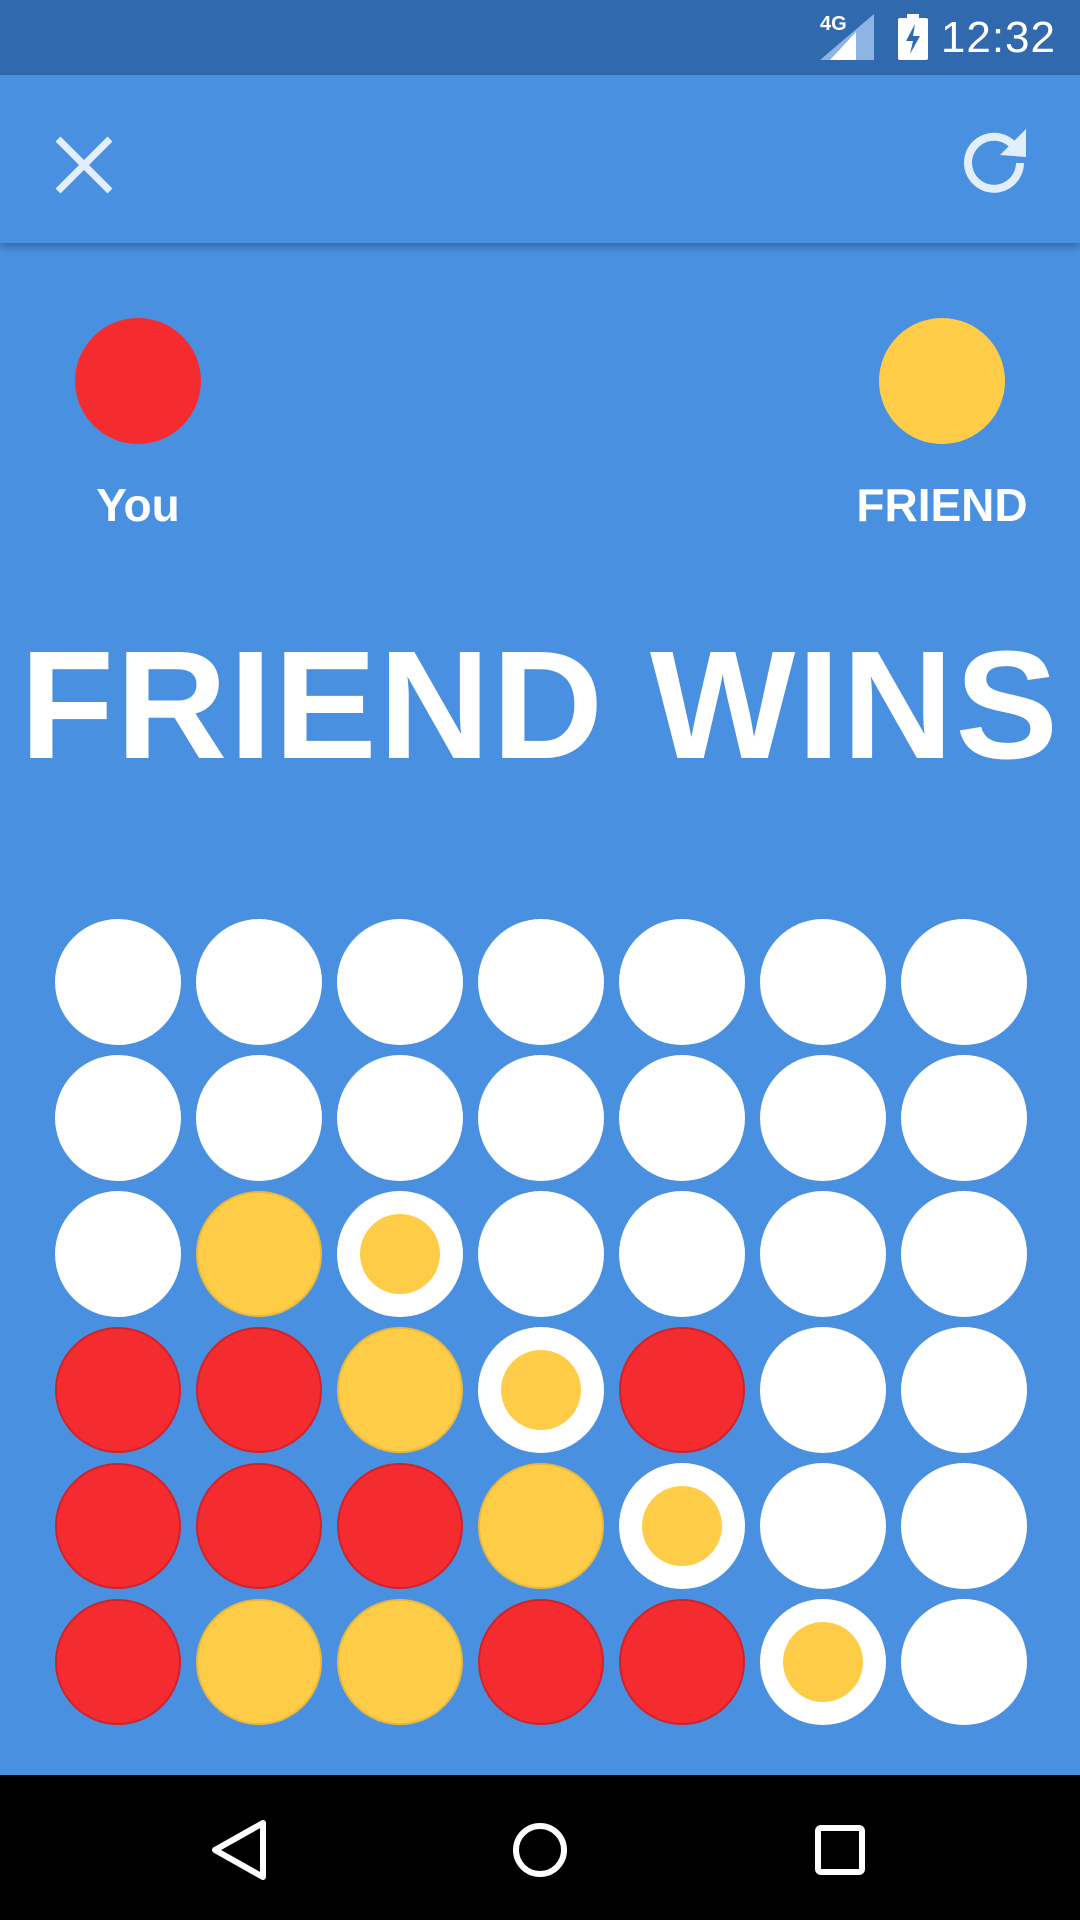 The width and height of the screenshot is (1080, 1920). I want to click on system-navigation-bar, so click(540, 1847).